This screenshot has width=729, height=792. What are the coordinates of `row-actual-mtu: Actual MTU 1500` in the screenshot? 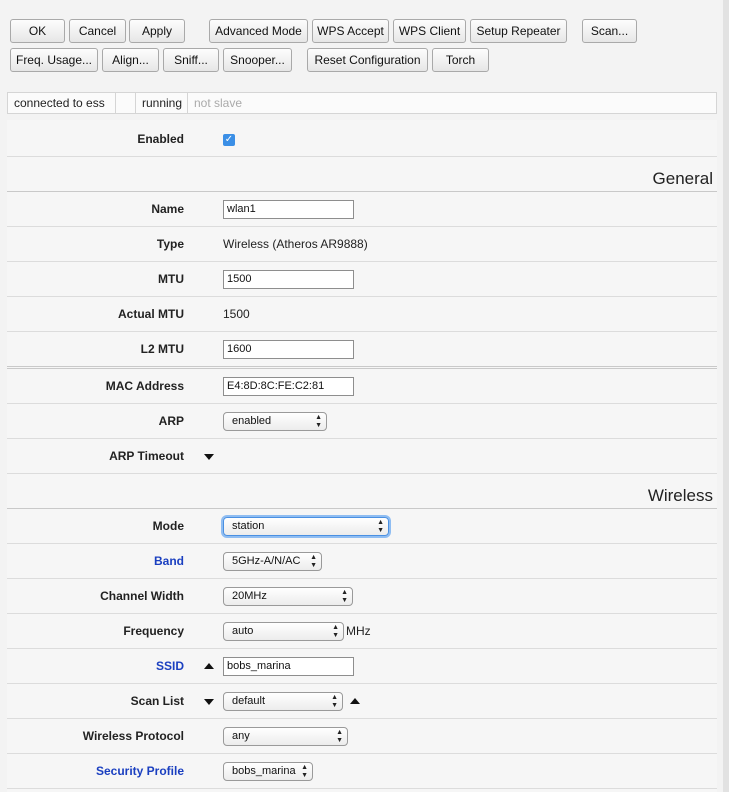 It's located at (362, 314).